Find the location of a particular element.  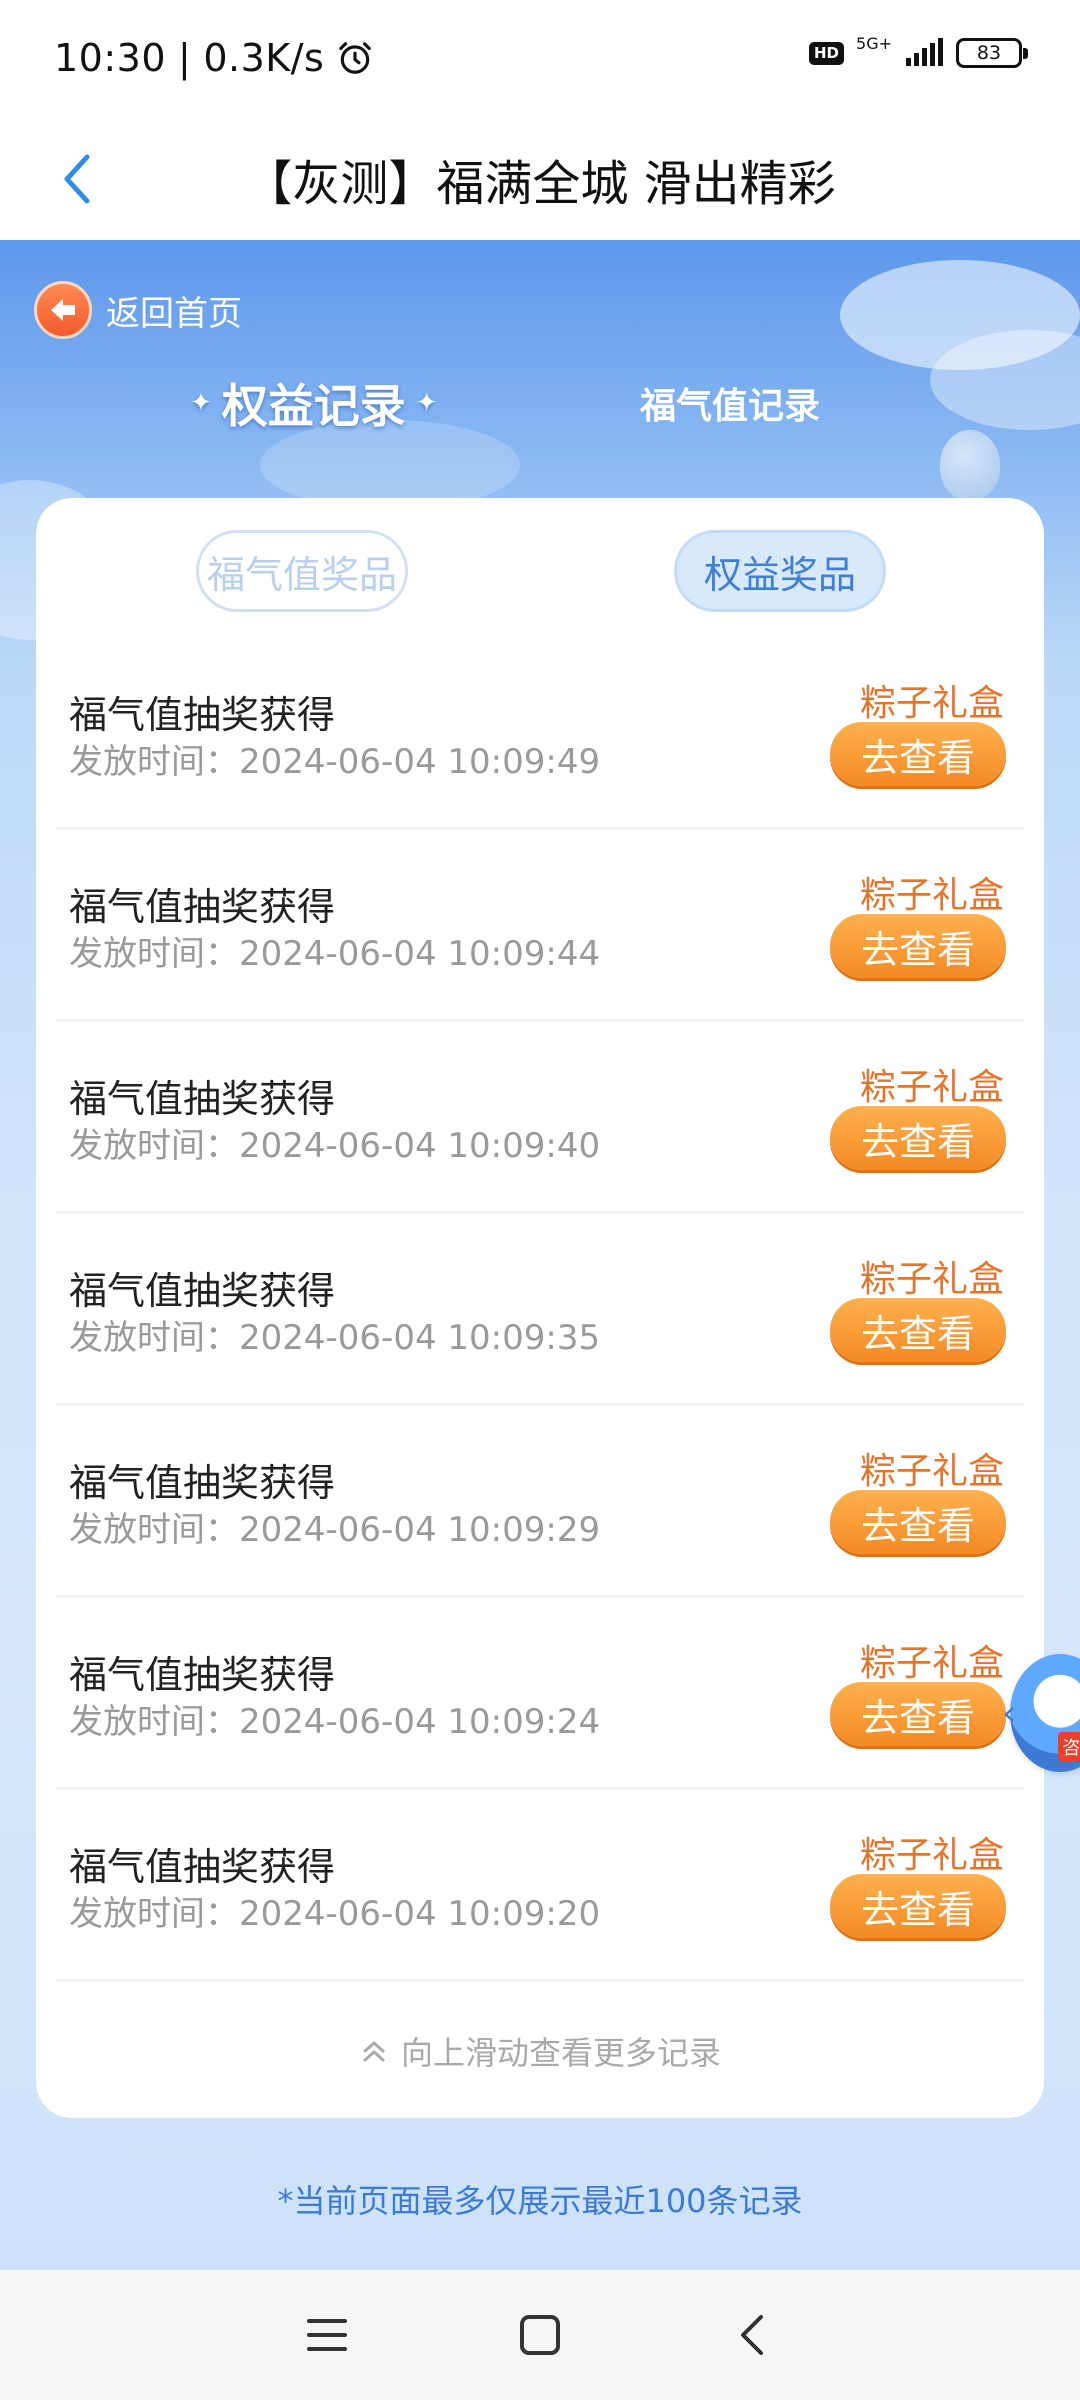

record-time: 发放时间：2024-06-04 10:09:44 is located at coordinates (334, 950).